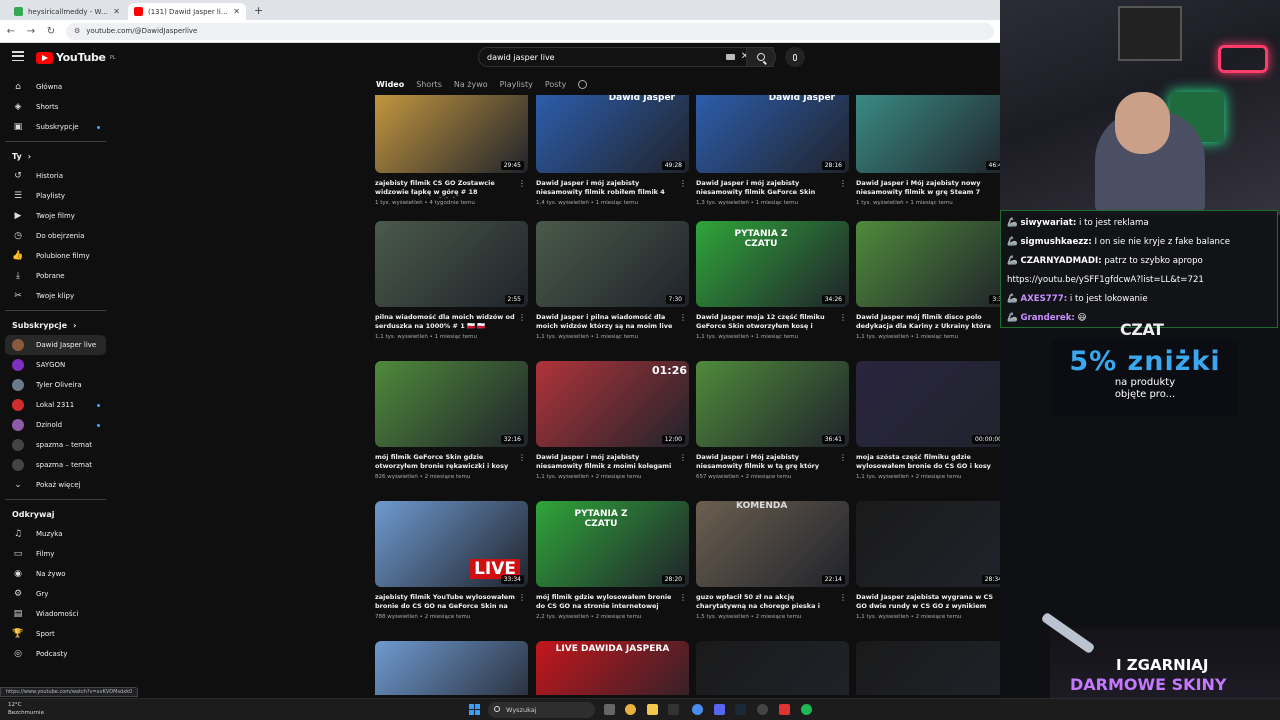 This screenshot has height=720, width=1280. Describe the element at coordinates (612, 264) in the screenshot. I see `video-thumbnail: 7:30` at that location.